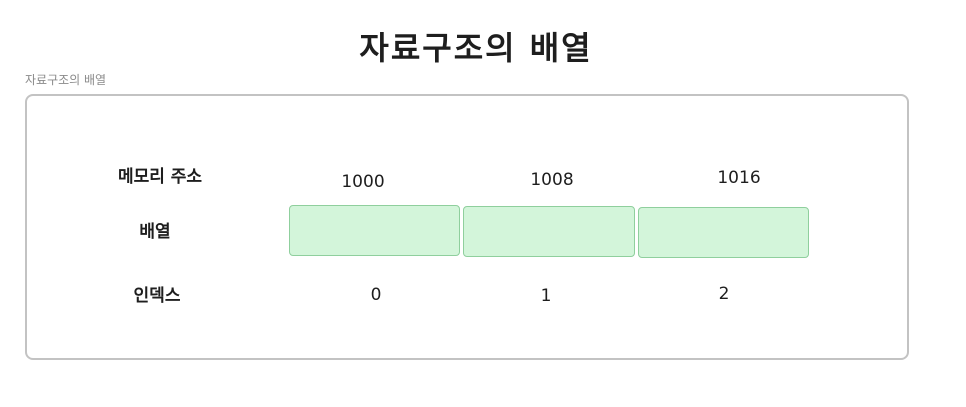 Image resolution: width=966 pixels, height=407 pixels. I want to click on page-title: 자료구조의 배열, so click(476, 48).